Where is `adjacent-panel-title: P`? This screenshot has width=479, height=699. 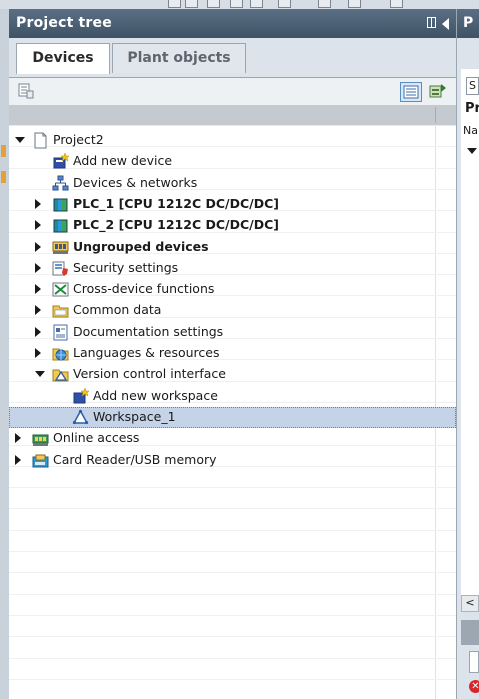
adjacent-panel-title: P is located at coordinates (468, 23).